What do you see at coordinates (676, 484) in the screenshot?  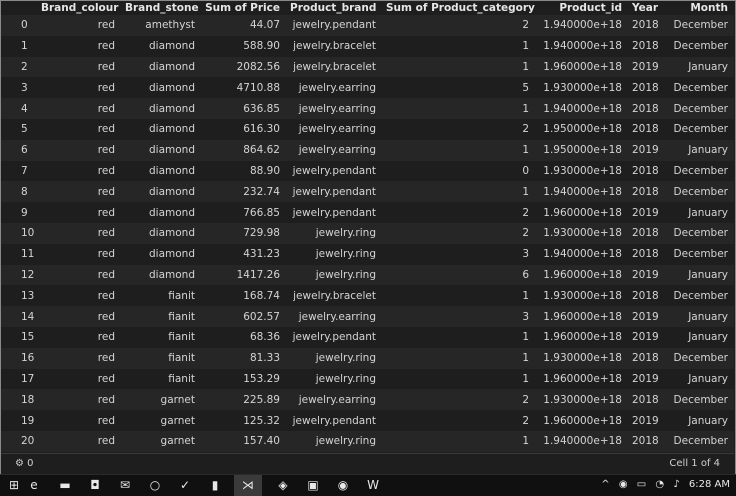 I see `volume-icon: ♪` at bounding box center [676, 484].